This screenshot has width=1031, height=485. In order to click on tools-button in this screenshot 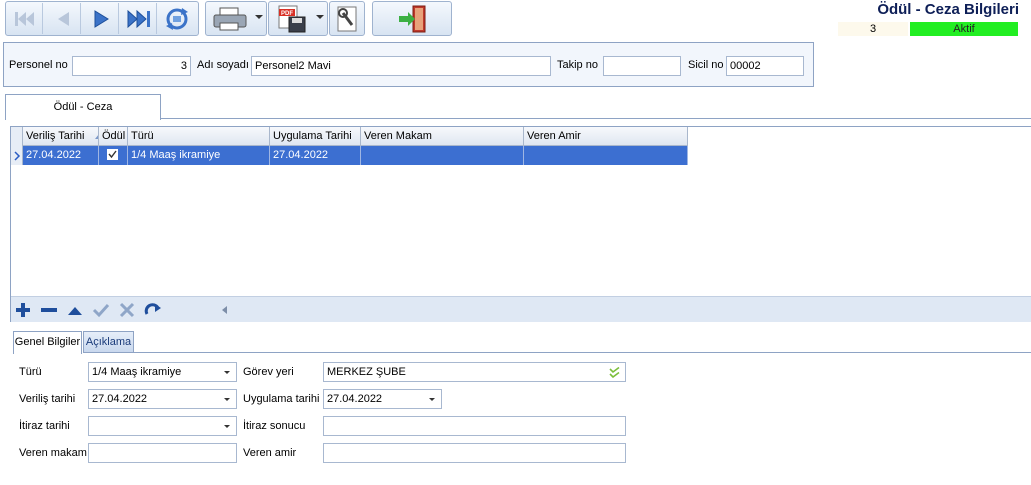, I will do `click(347, 18)`.